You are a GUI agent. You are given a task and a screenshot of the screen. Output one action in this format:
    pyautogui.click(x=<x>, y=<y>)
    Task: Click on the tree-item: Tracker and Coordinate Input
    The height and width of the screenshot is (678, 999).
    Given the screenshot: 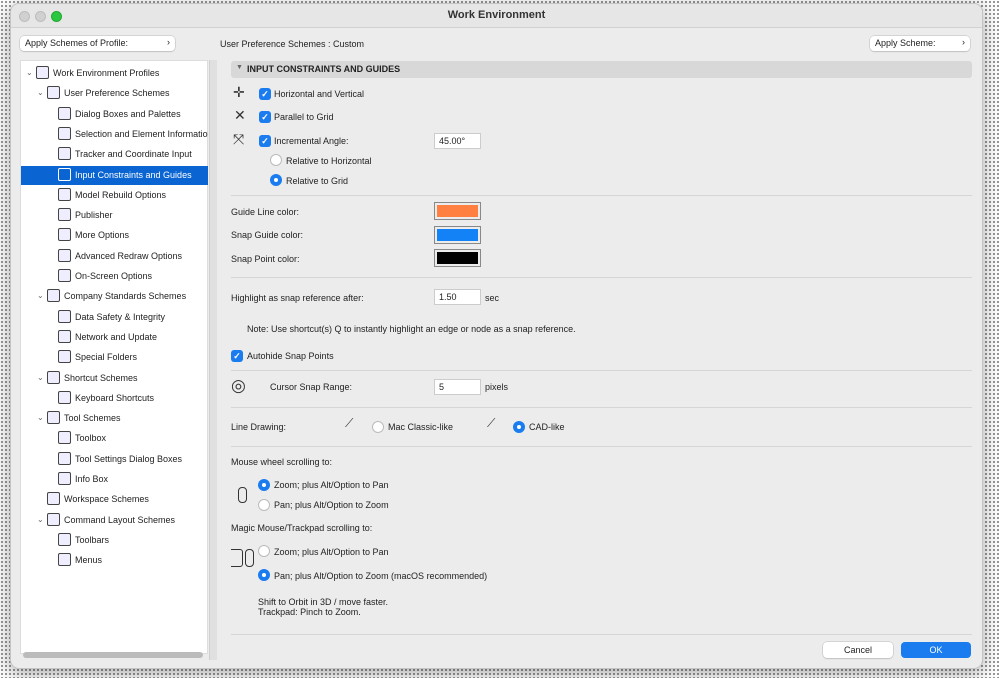 What is the action you would take?
    pyautogui.click(x=114, y=154)
    